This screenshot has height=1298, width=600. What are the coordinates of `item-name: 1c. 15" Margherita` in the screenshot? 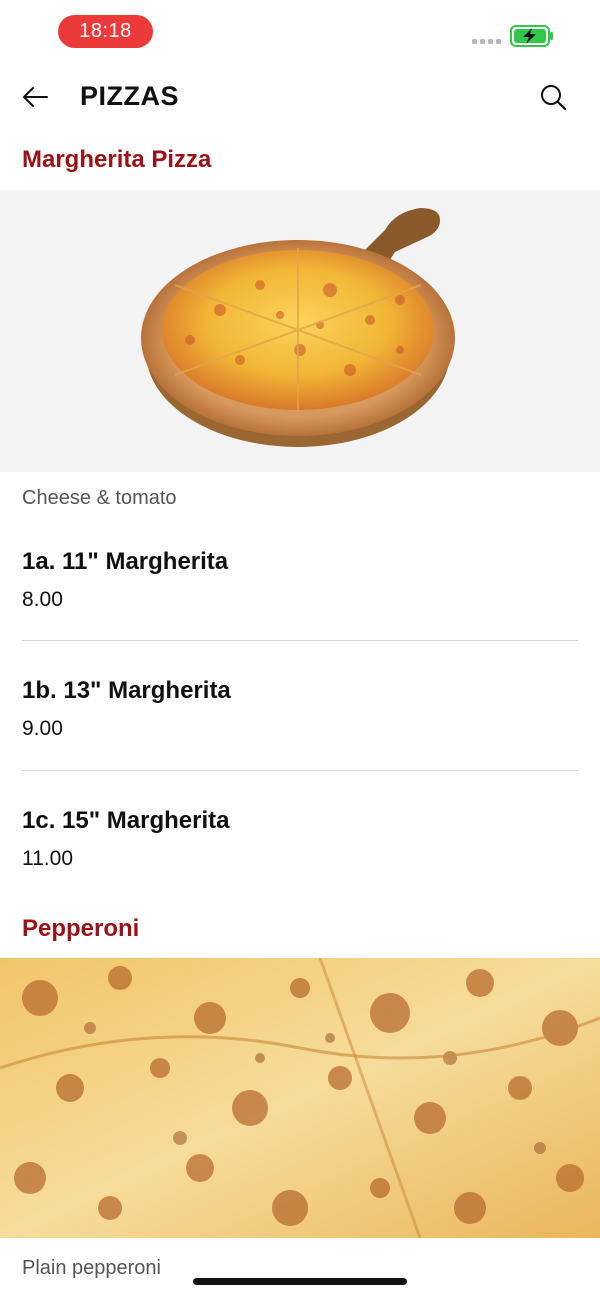 It's located at (126, 820).